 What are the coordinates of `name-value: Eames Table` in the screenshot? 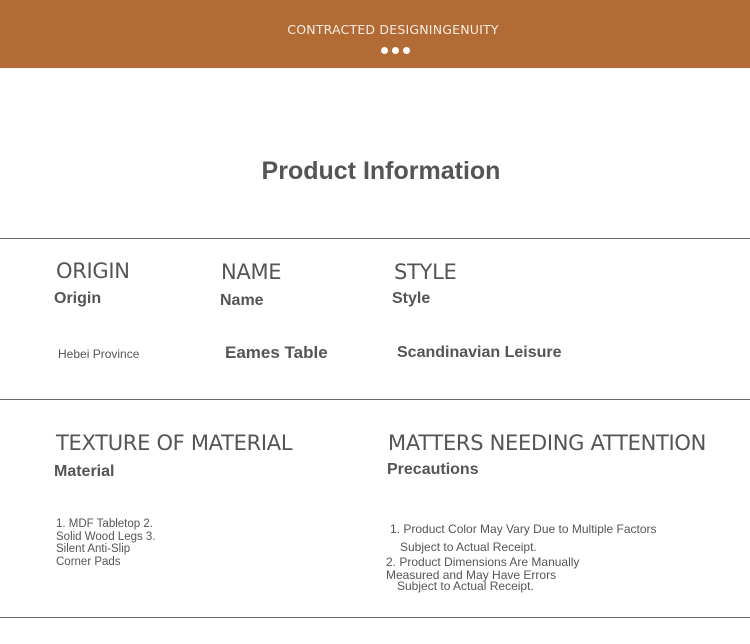 It's located at (276, 352).